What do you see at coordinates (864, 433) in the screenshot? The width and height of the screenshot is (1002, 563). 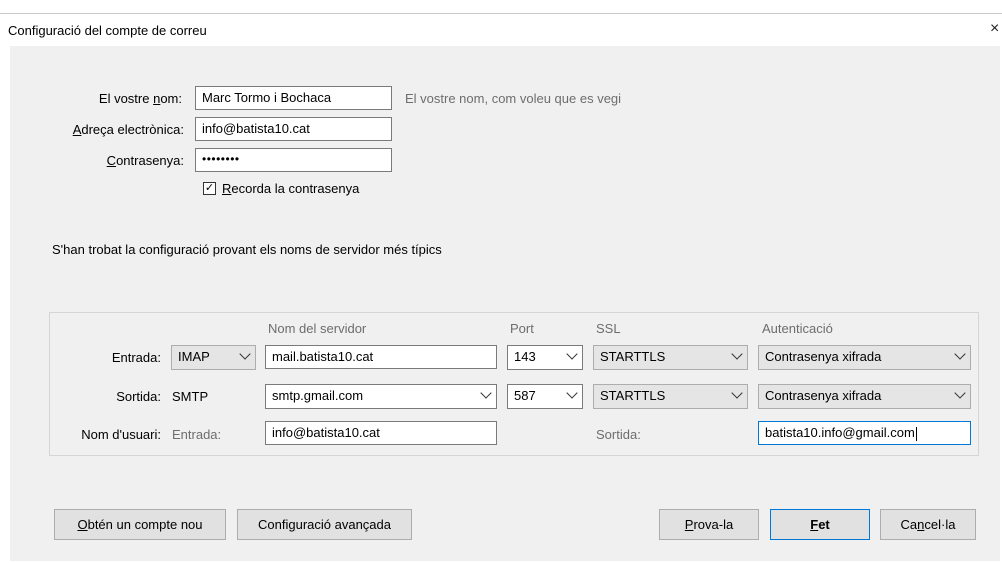 I see `outgoing-username-input: batista10.info@gmail.com` at bounding box center [864, 433].